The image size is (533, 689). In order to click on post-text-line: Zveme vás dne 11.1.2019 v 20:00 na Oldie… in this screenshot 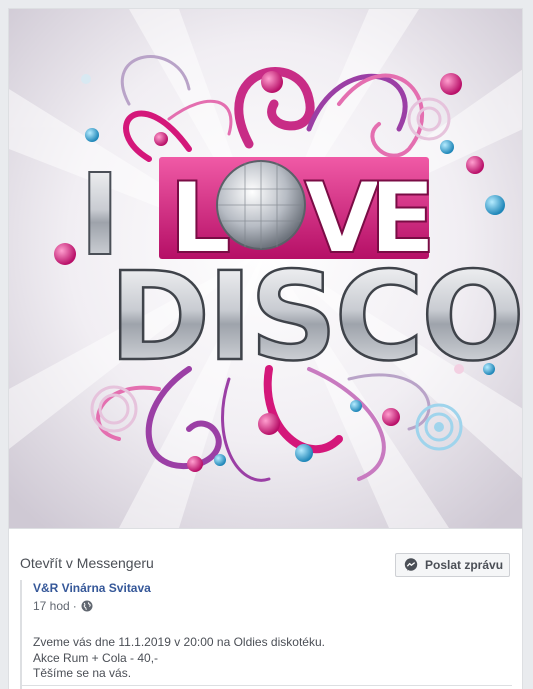, I will do `click(179, 642)`.